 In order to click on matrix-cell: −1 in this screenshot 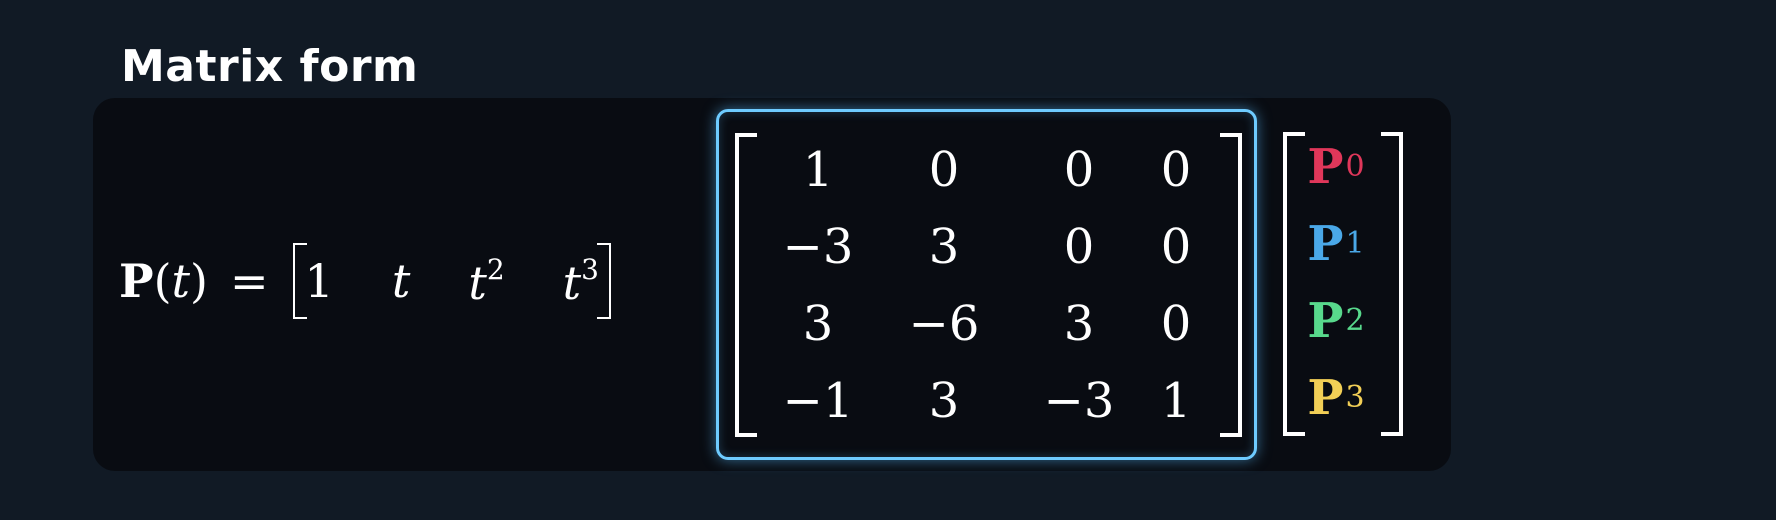, I will do `click(818, 400)`.